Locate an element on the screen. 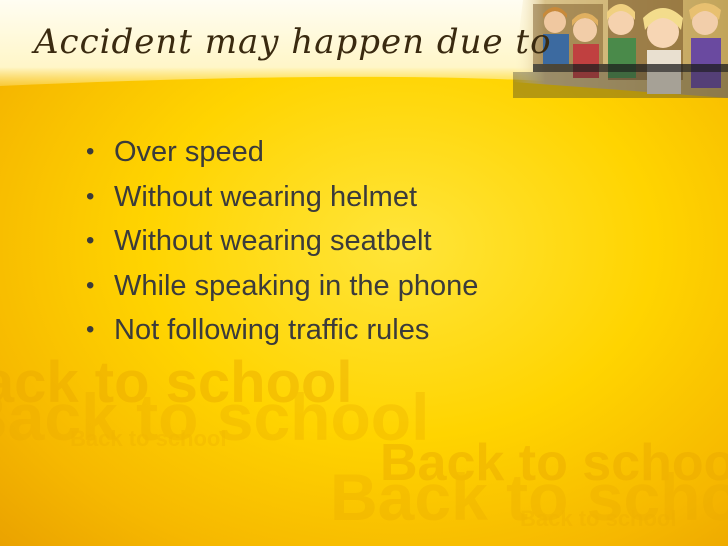 The image size is (728, 546). bullet-text: Over speed is located at coordinates (189, 152).